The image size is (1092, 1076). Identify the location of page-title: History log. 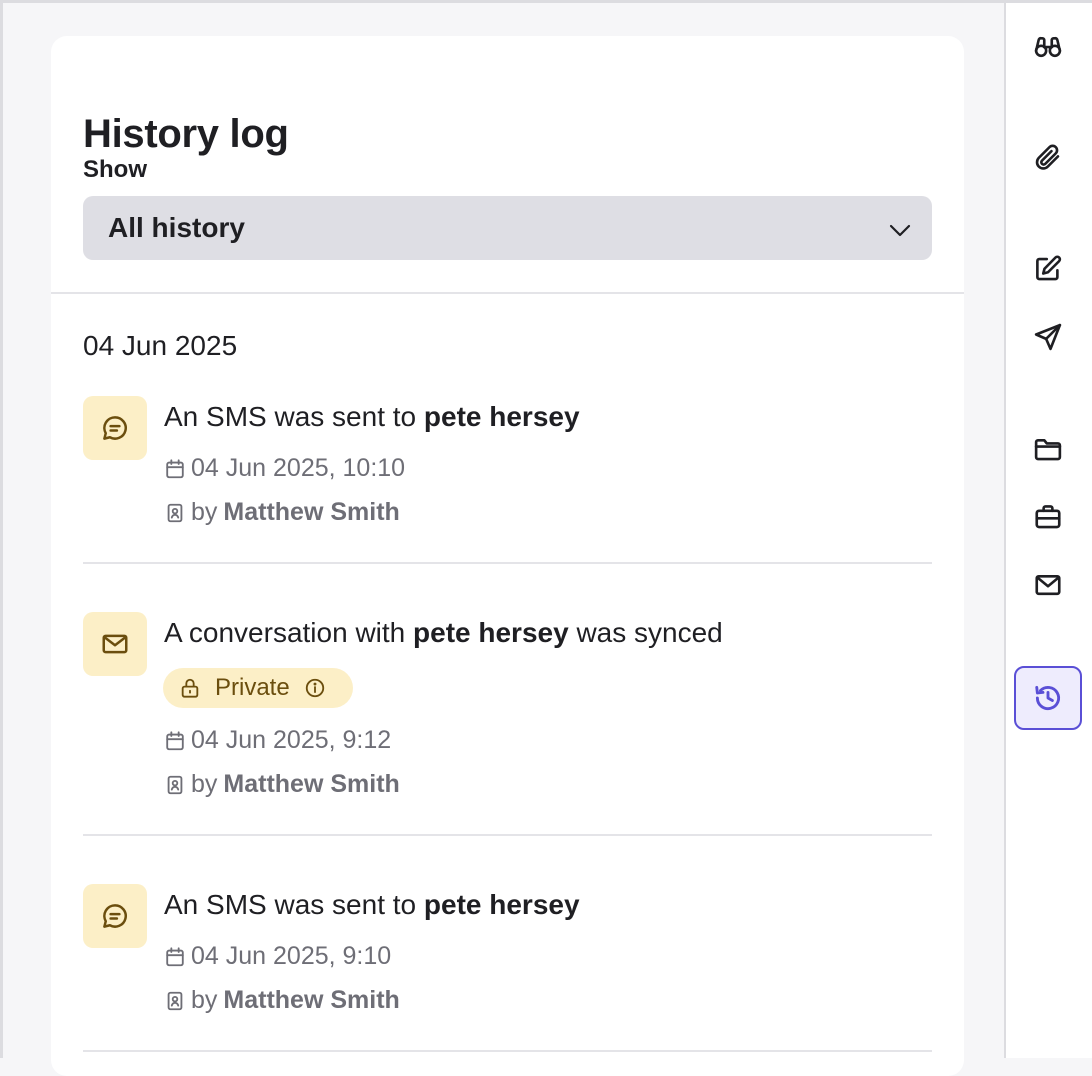
(186, 134).